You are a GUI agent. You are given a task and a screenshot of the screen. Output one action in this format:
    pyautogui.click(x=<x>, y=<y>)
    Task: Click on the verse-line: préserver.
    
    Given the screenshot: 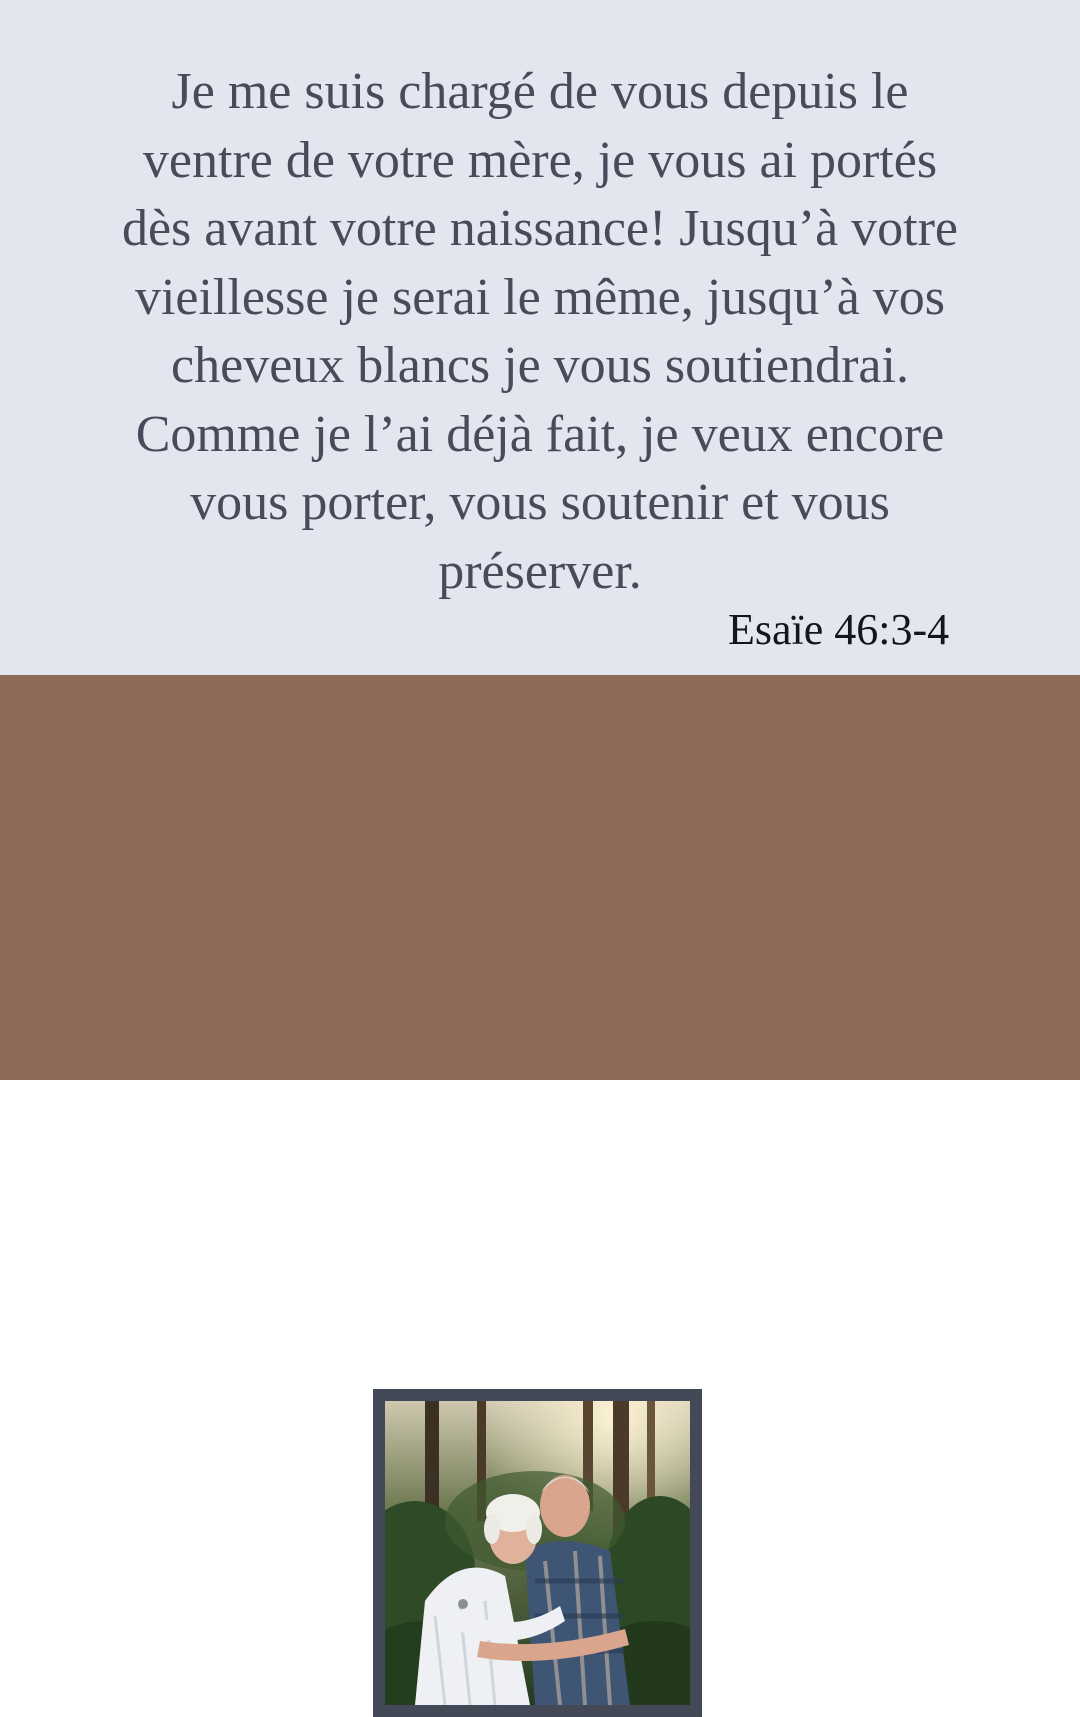 What is the action you would take?
    pyautogui.click(x=540, y=571)
    